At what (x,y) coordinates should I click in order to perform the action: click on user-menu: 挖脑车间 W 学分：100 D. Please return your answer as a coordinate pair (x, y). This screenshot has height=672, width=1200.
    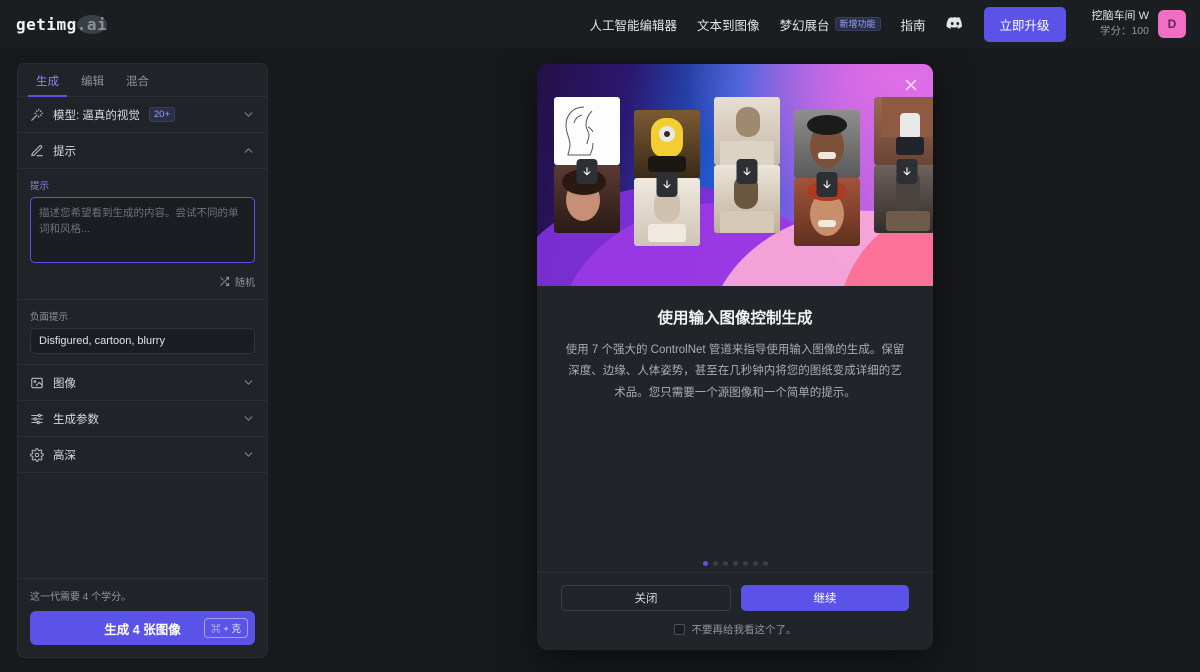
    Looking at the image, I should click on (1139, 23).